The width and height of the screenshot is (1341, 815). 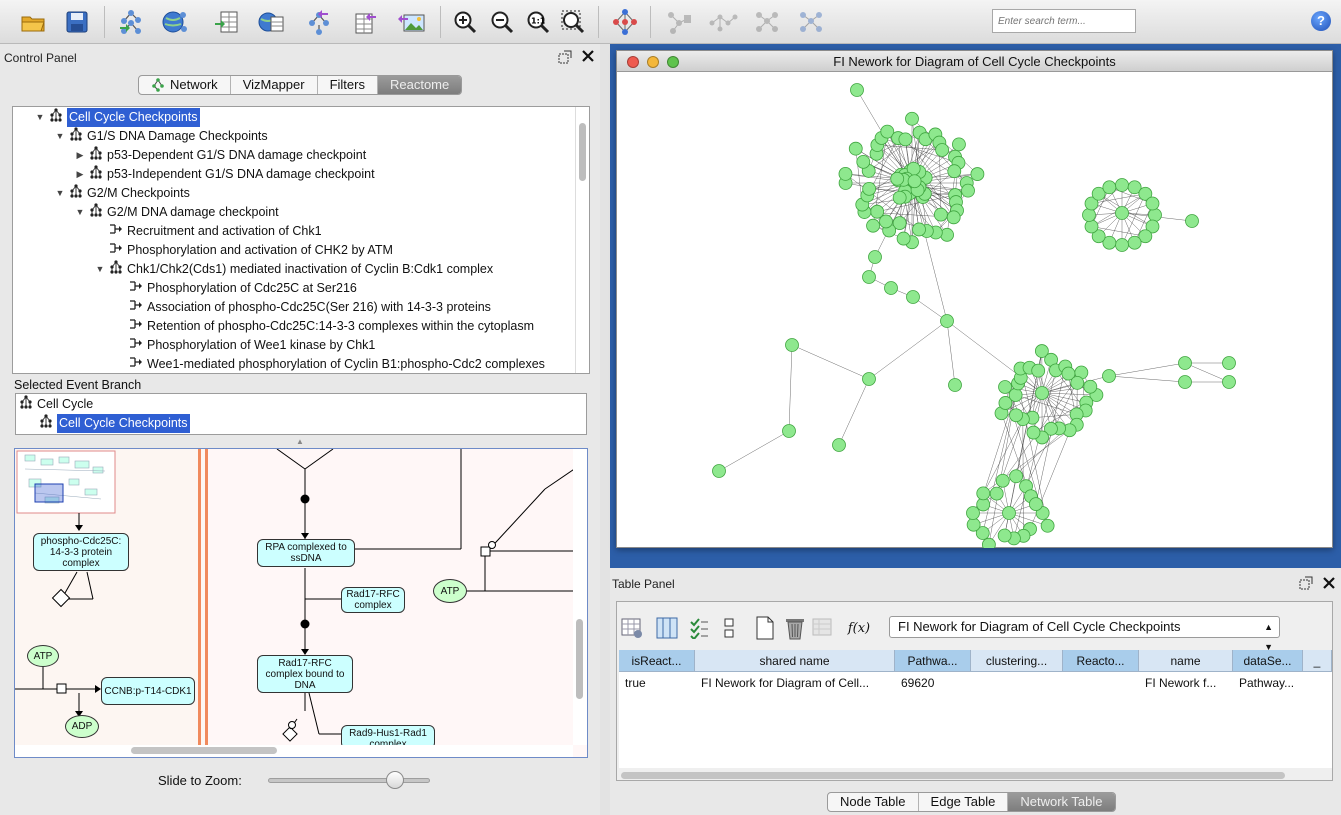 What do you see at coordinates (1306, 584) in the screenshot?
I see `float-table-panel-icon` at bounding box center [1306, 584].